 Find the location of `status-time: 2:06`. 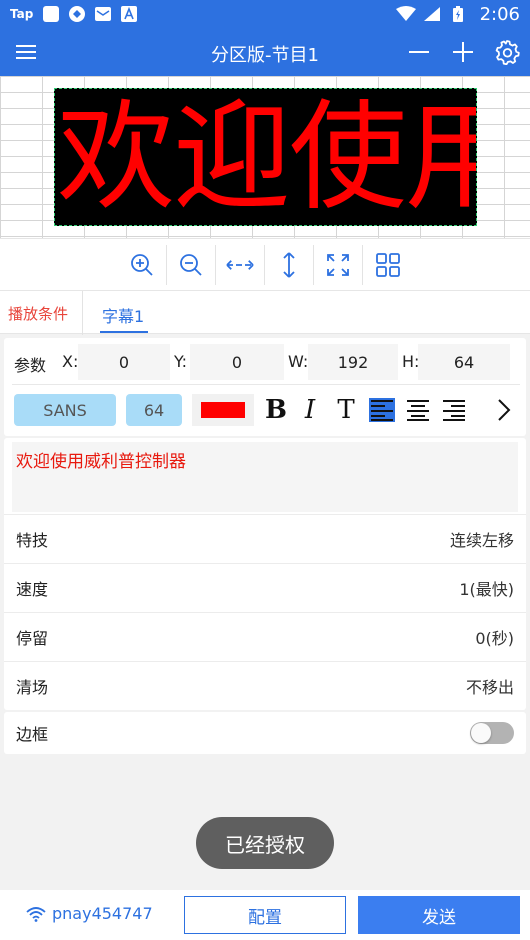

status-time: 2:06 is located at coordinates (499, 14).